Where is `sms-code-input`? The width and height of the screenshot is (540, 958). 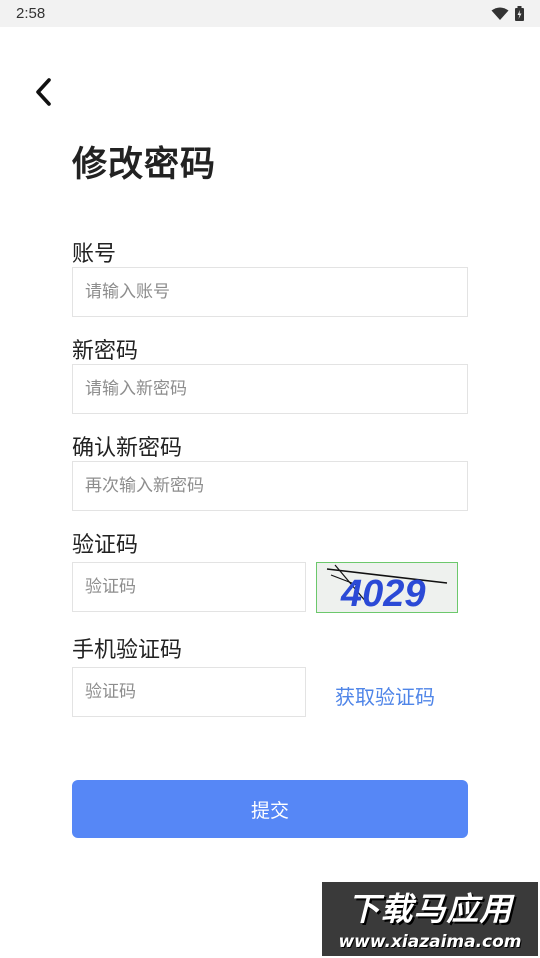 sms-code-input is located at coordinates (189, 692).